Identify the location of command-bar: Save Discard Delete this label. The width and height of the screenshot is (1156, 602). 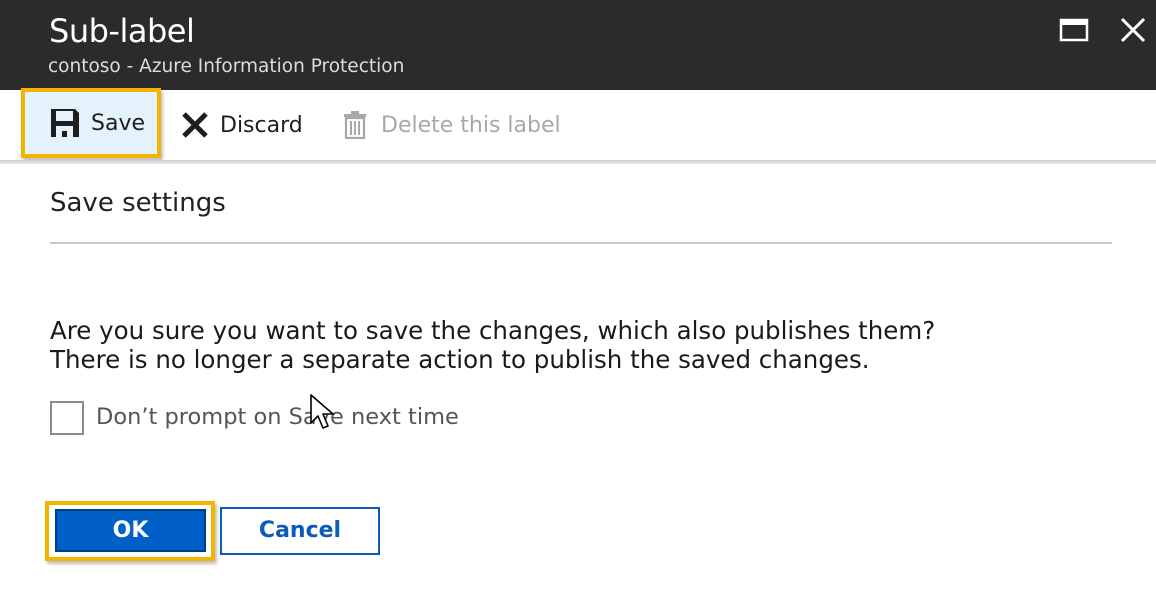
(578, 124).